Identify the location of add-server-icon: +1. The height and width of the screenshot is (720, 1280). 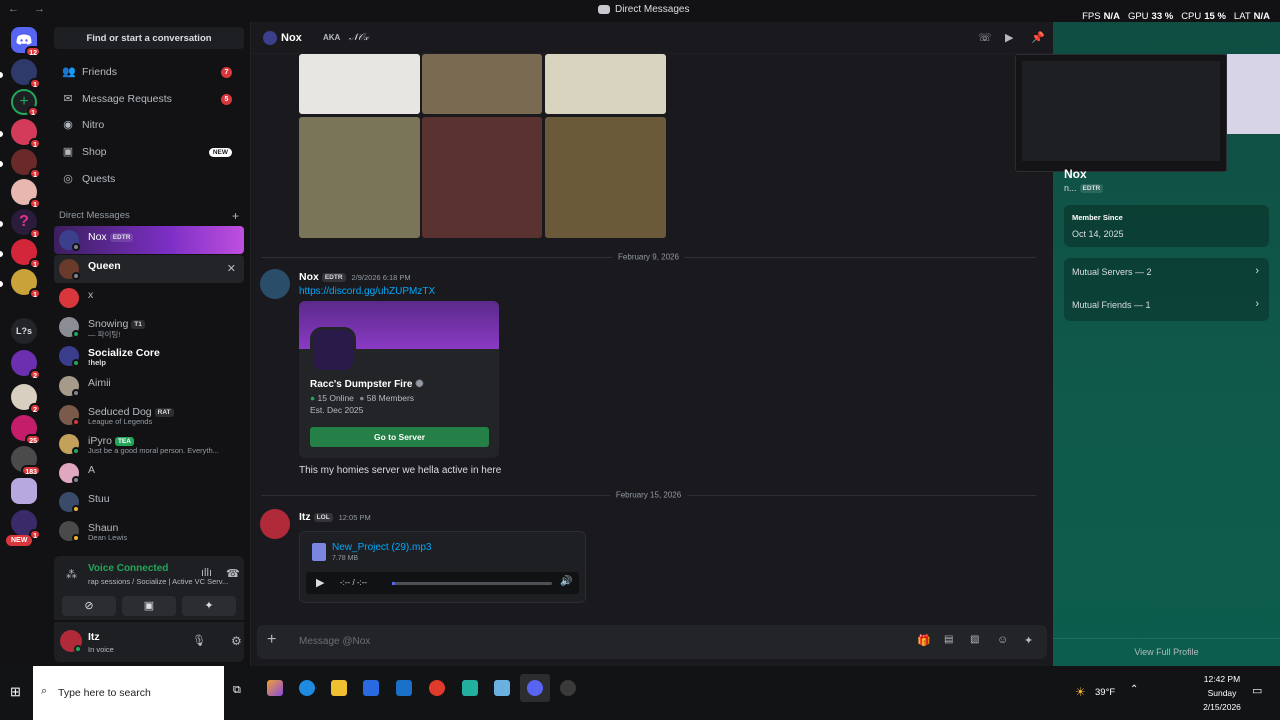
(25, 103).